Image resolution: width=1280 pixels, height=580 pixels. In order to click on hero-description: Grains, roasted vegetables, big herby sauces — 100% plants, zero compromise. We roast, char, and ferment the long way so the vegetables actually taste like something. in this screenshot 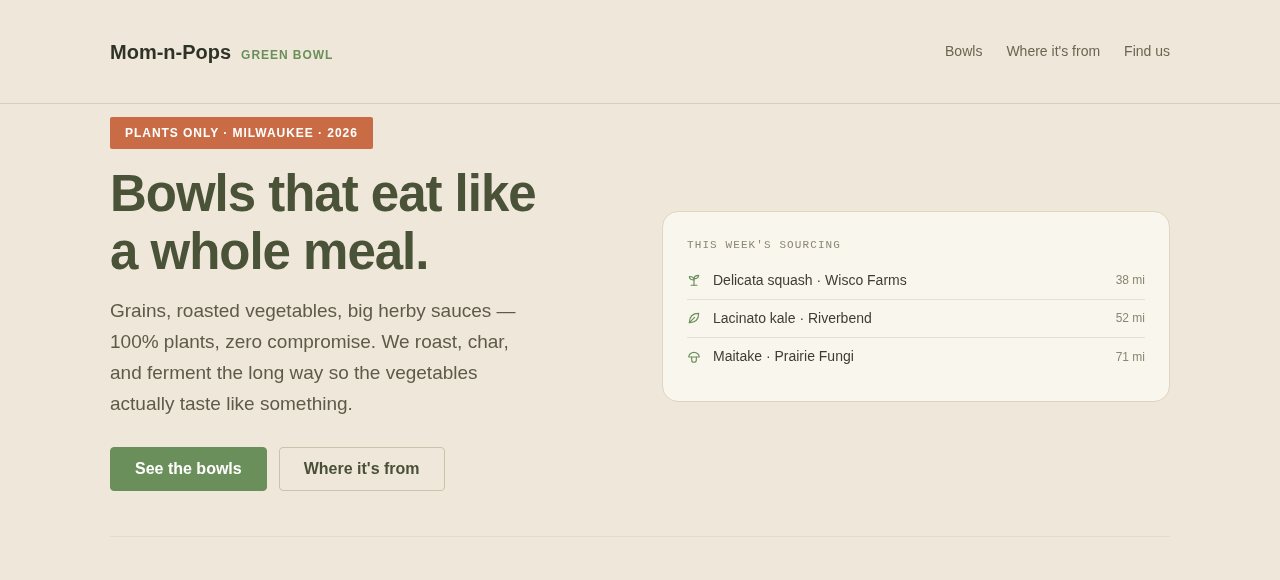, I will do `click(313, 357)`.